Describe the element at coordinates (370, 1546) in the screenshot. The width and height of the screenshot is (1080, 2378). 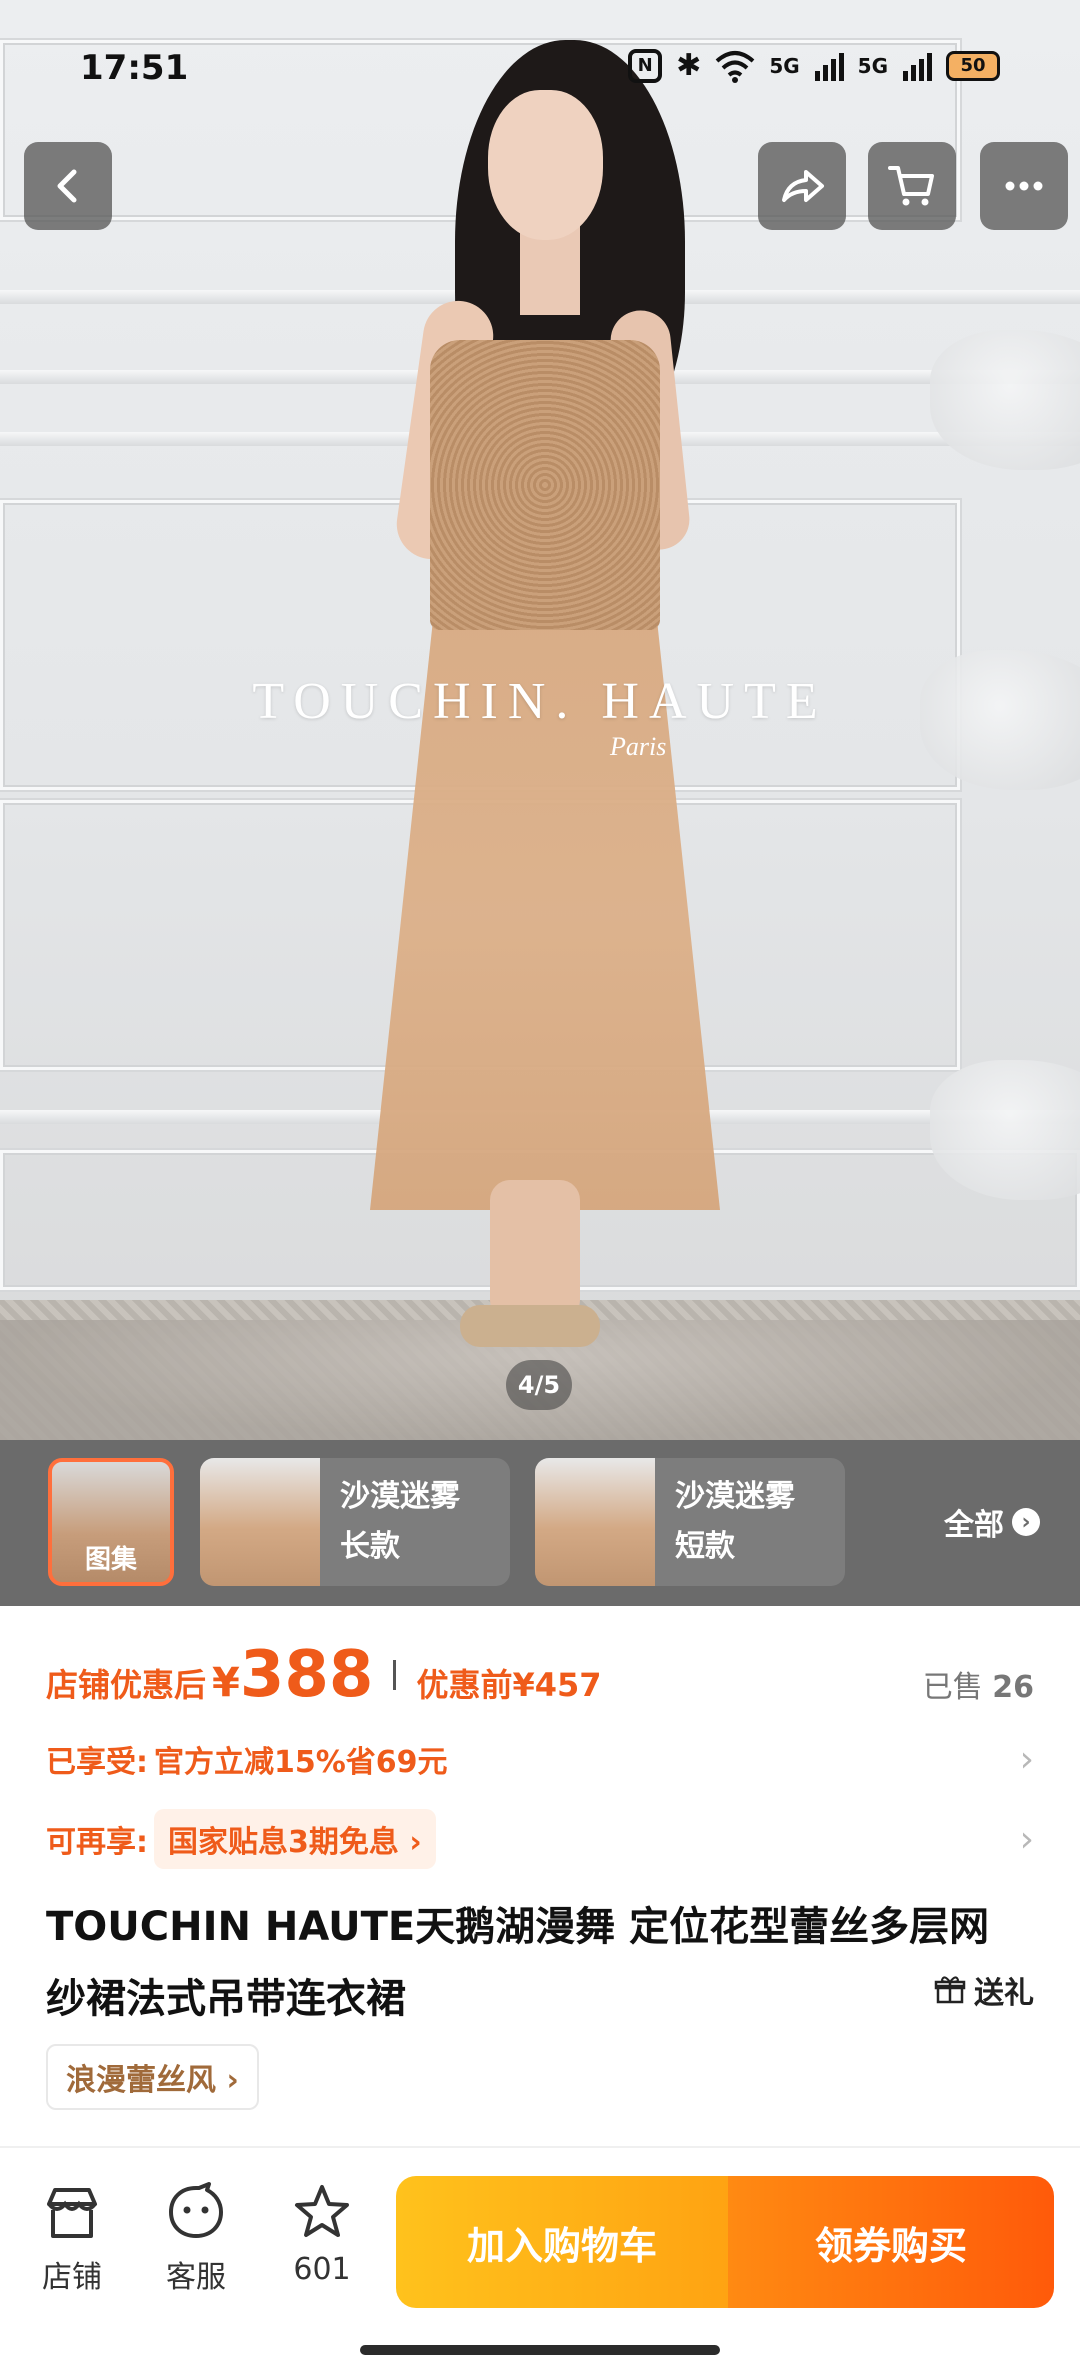
I see `variant-length: 长款` at that location.